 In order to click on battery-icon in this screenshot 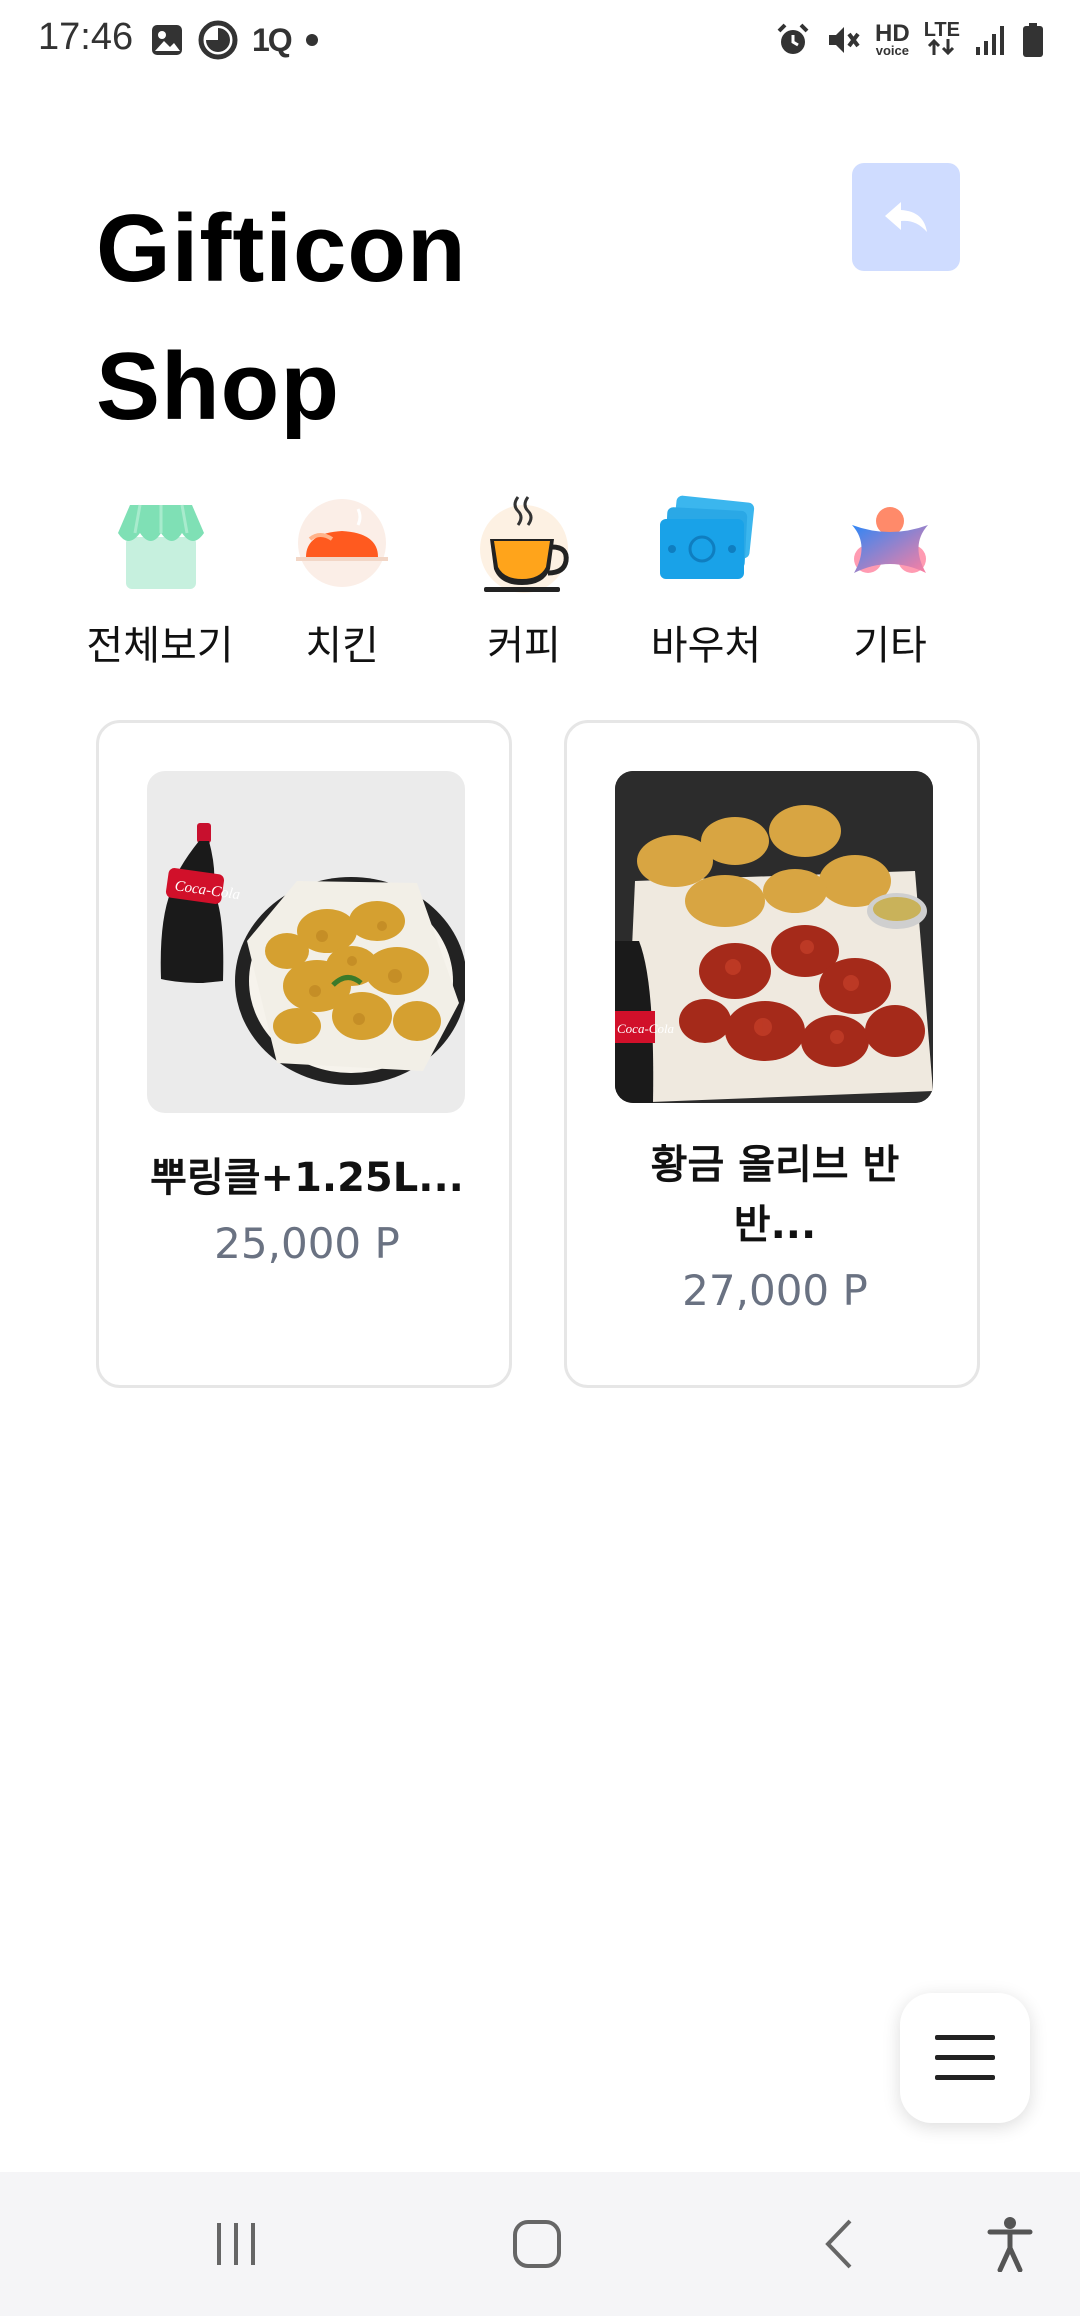, I will do `click(1033, 40)`.